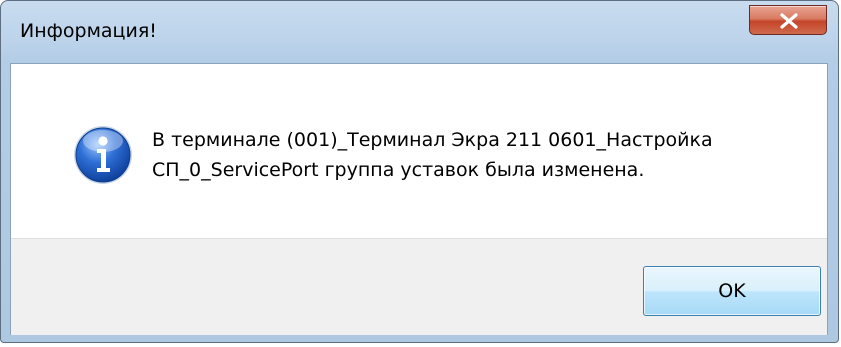  I want to click on close-x-icon, so click(789, 21).